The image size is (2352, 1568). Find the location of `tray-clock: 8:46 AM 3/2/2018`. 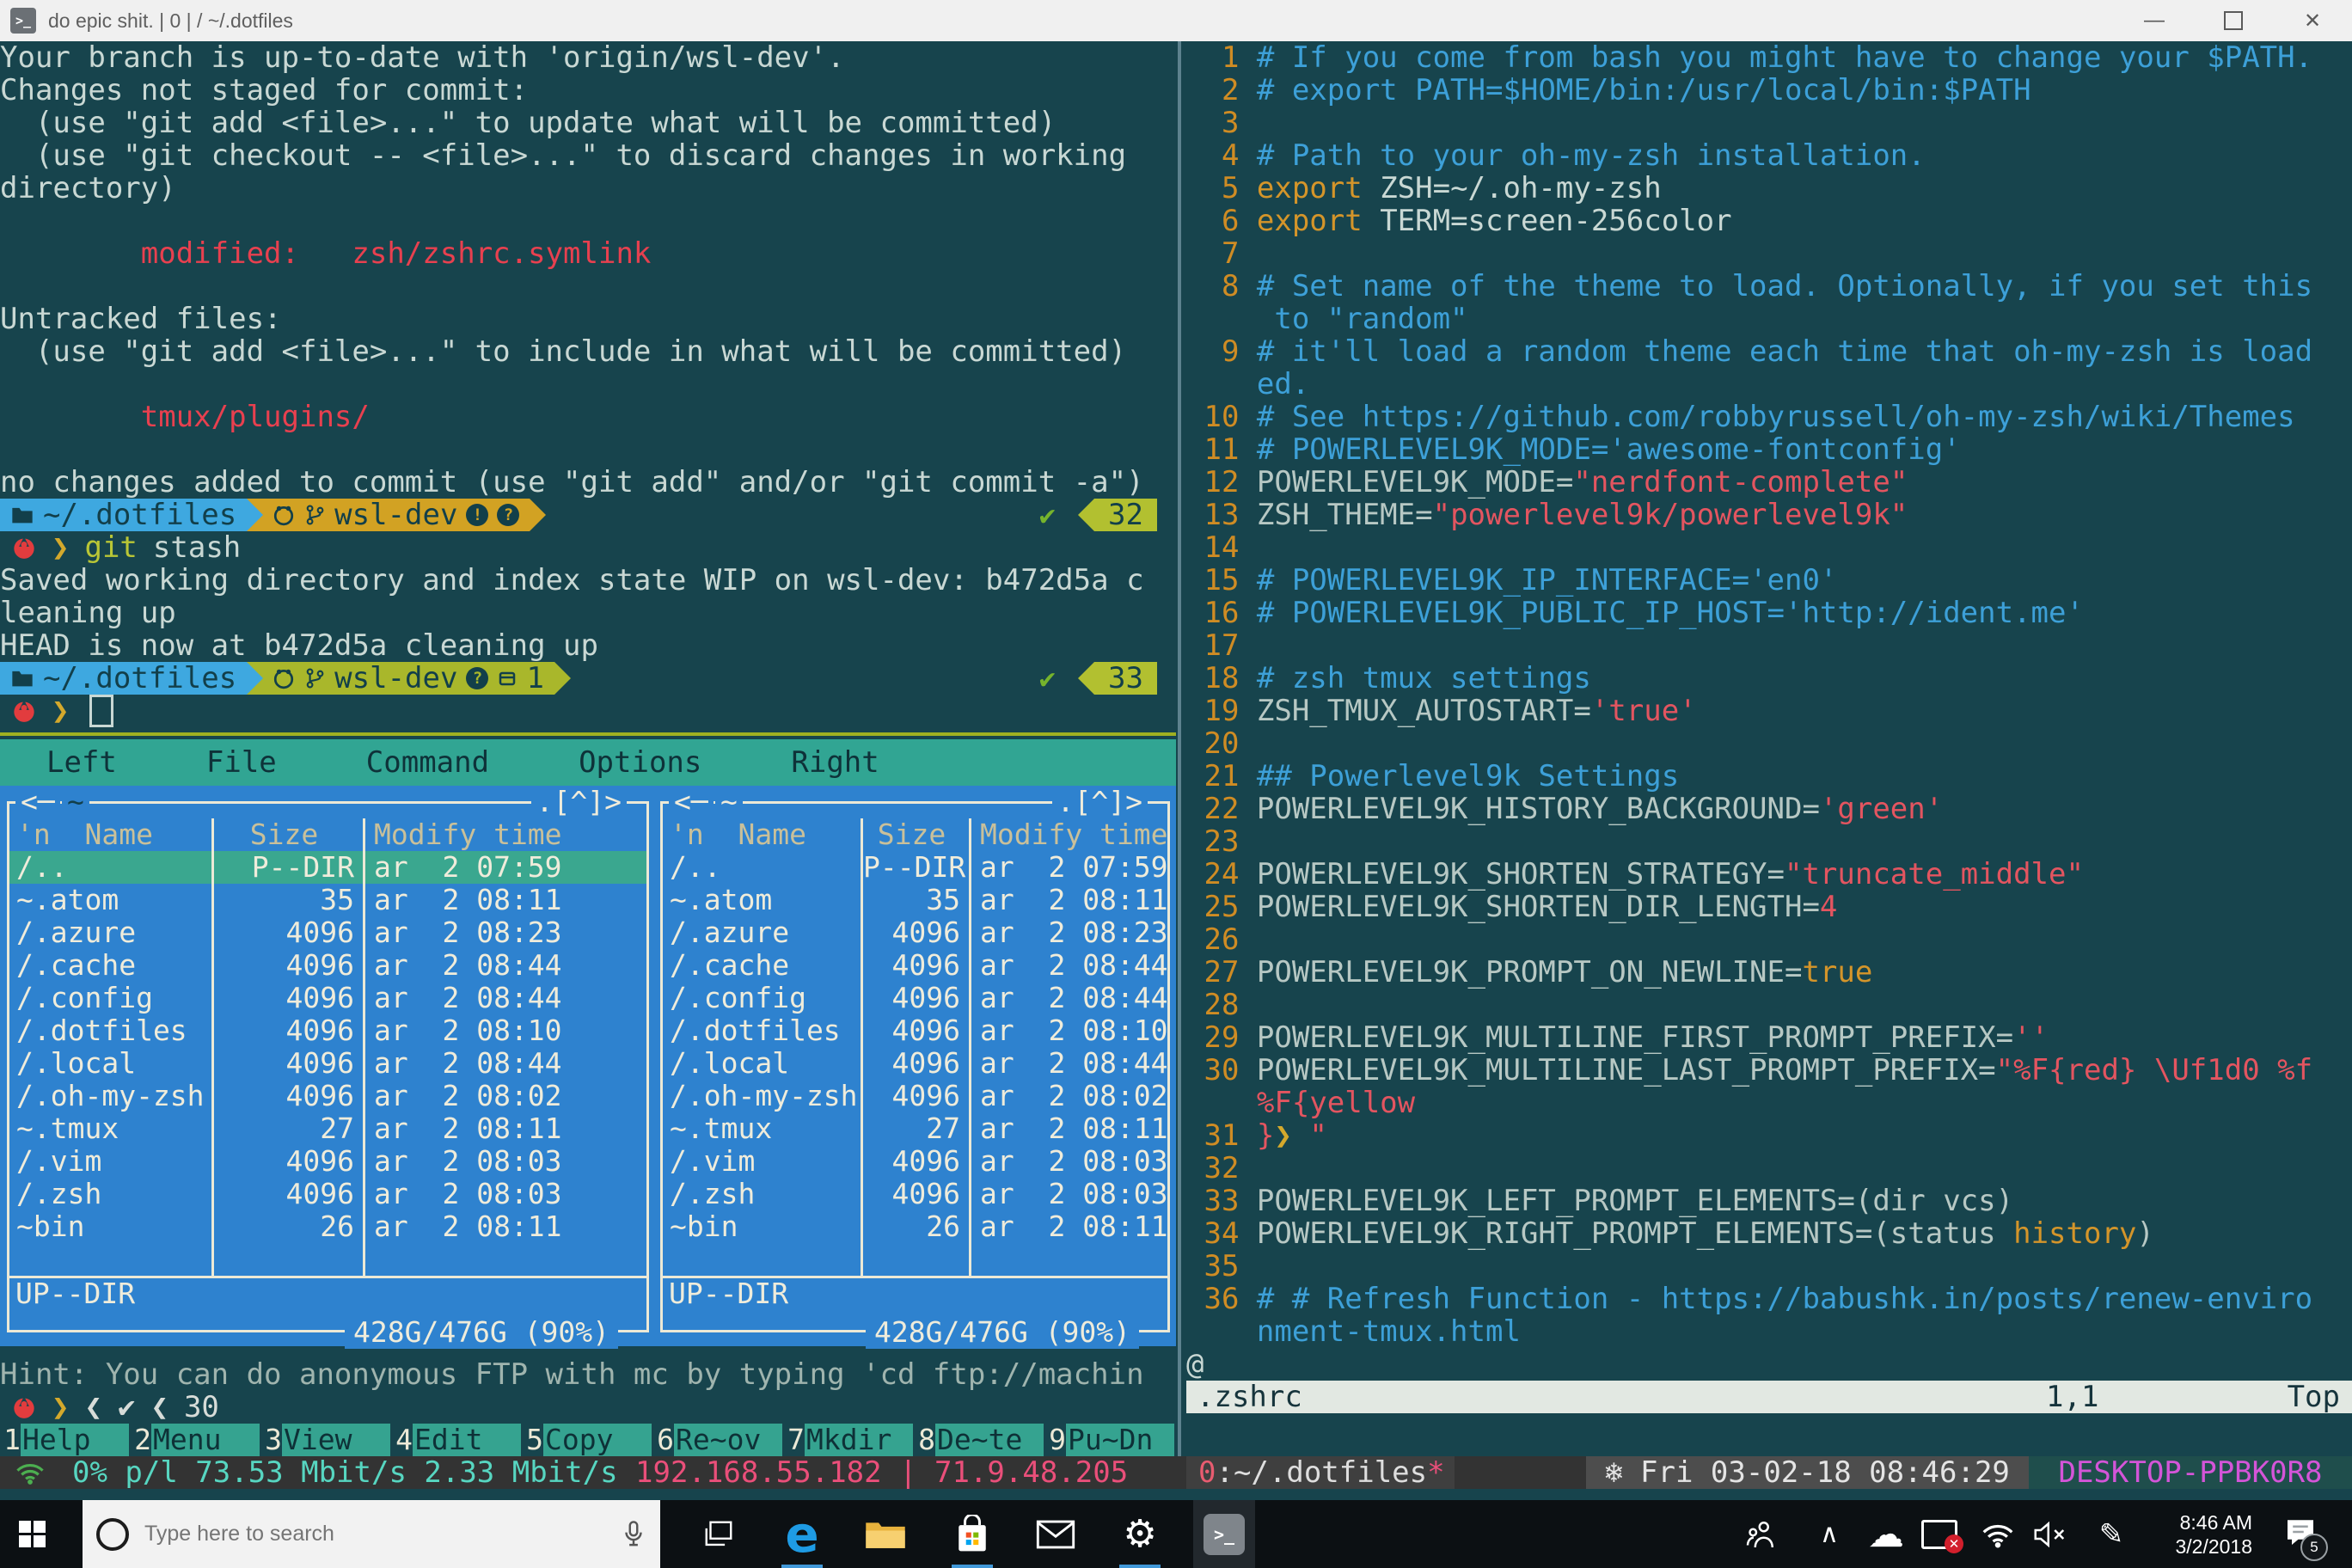

tray-clock: 8:46 AM 3/2/2018 is located at coordinates (2213, 1534).